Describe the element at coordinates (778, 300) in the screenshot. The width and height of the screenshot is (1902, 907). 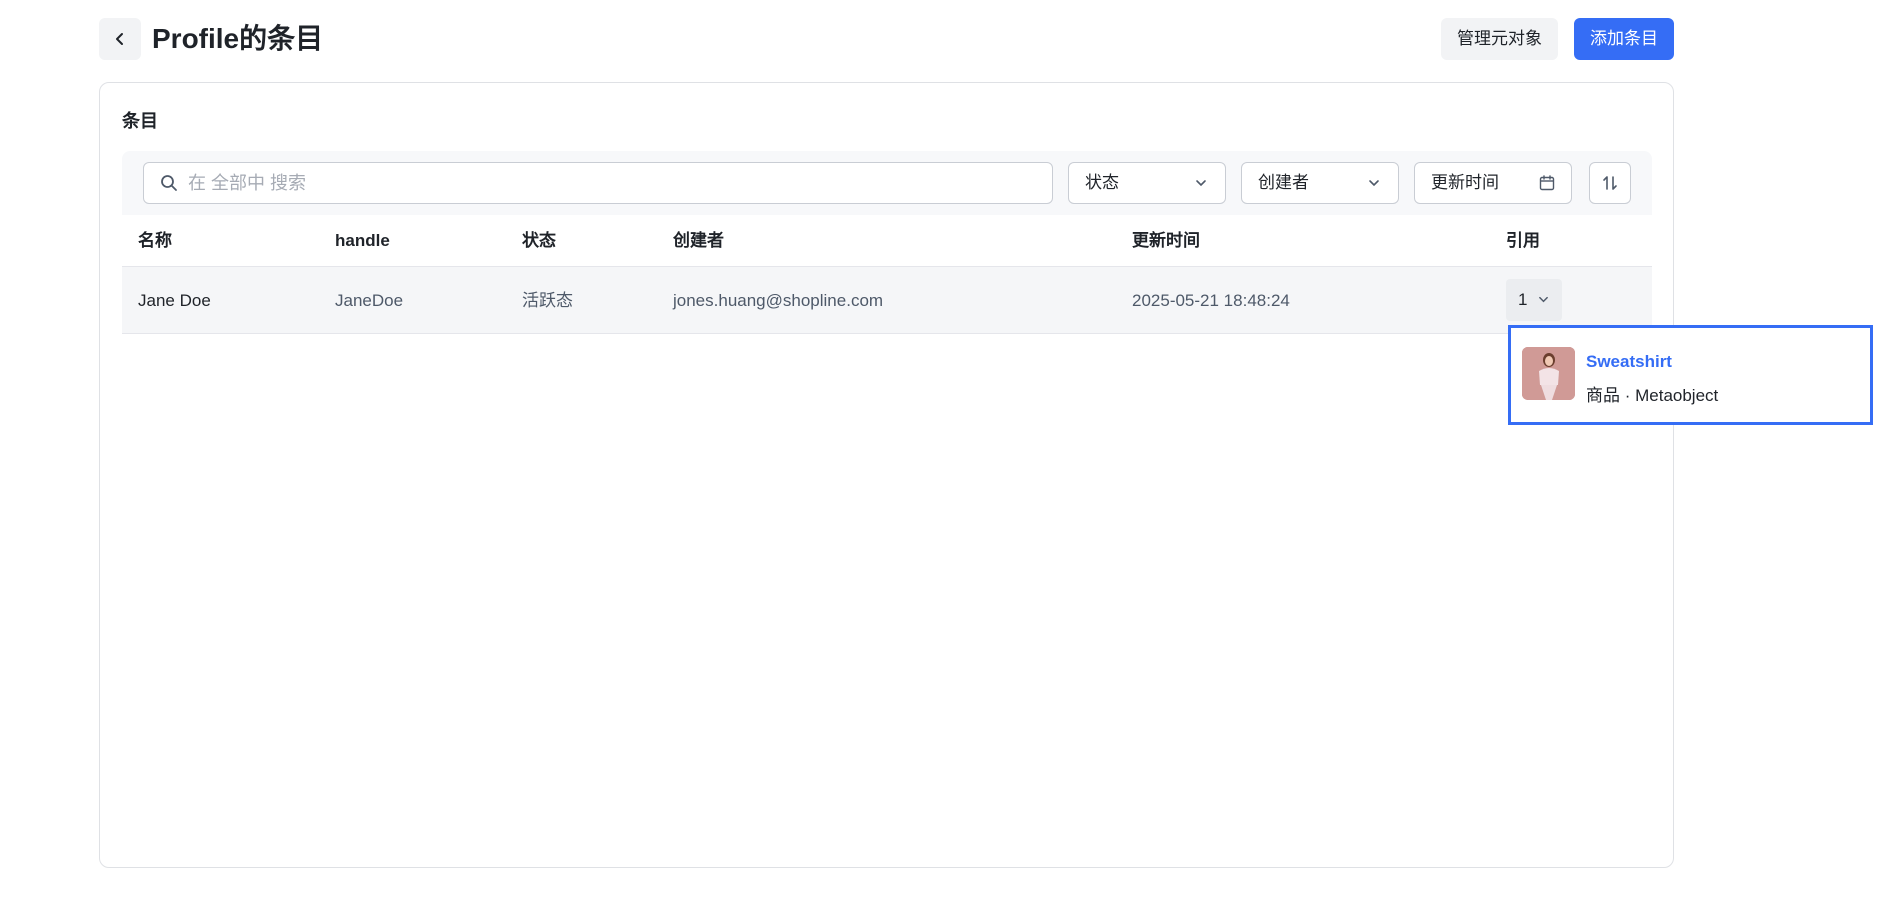
I see `cell-creator: jones.huang@shopline.com` at that location.